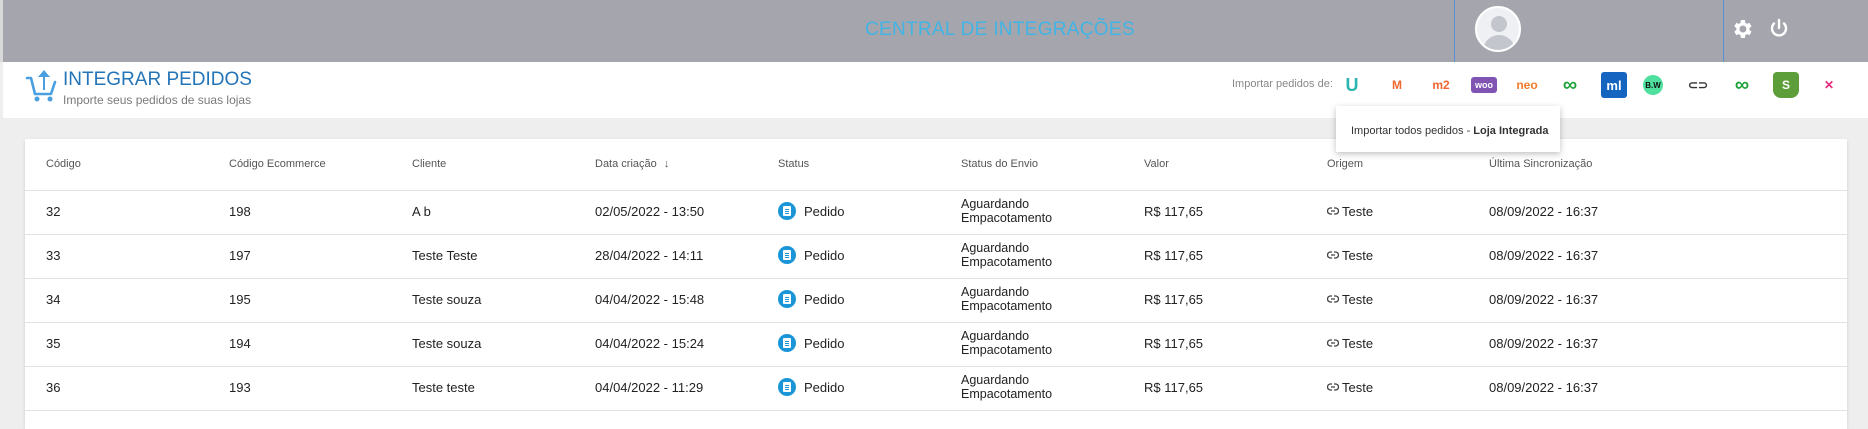 This screenshot has height=429, width=1868. Describe the element at coordinates (1282, 84) in the screenshot. I see `import-label: Importar pedidos de:` at that location.